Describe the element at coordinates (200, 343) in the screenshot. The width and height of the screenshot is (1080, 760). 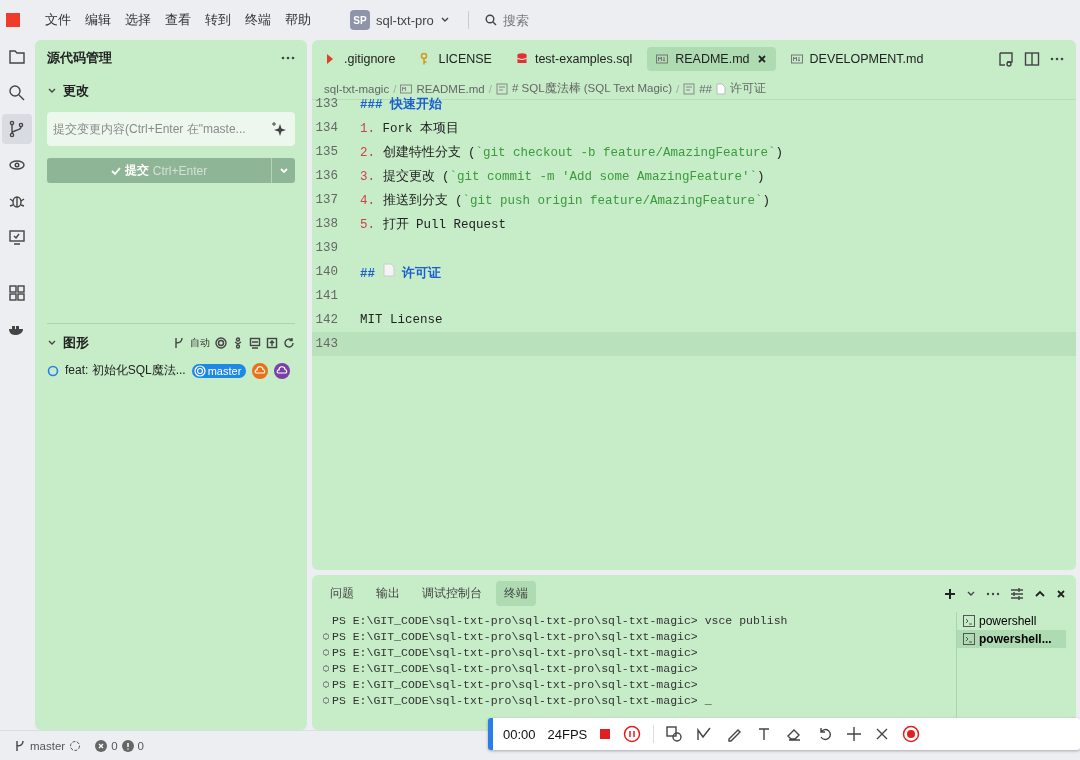
I see `auto-label: 自动` at that location.